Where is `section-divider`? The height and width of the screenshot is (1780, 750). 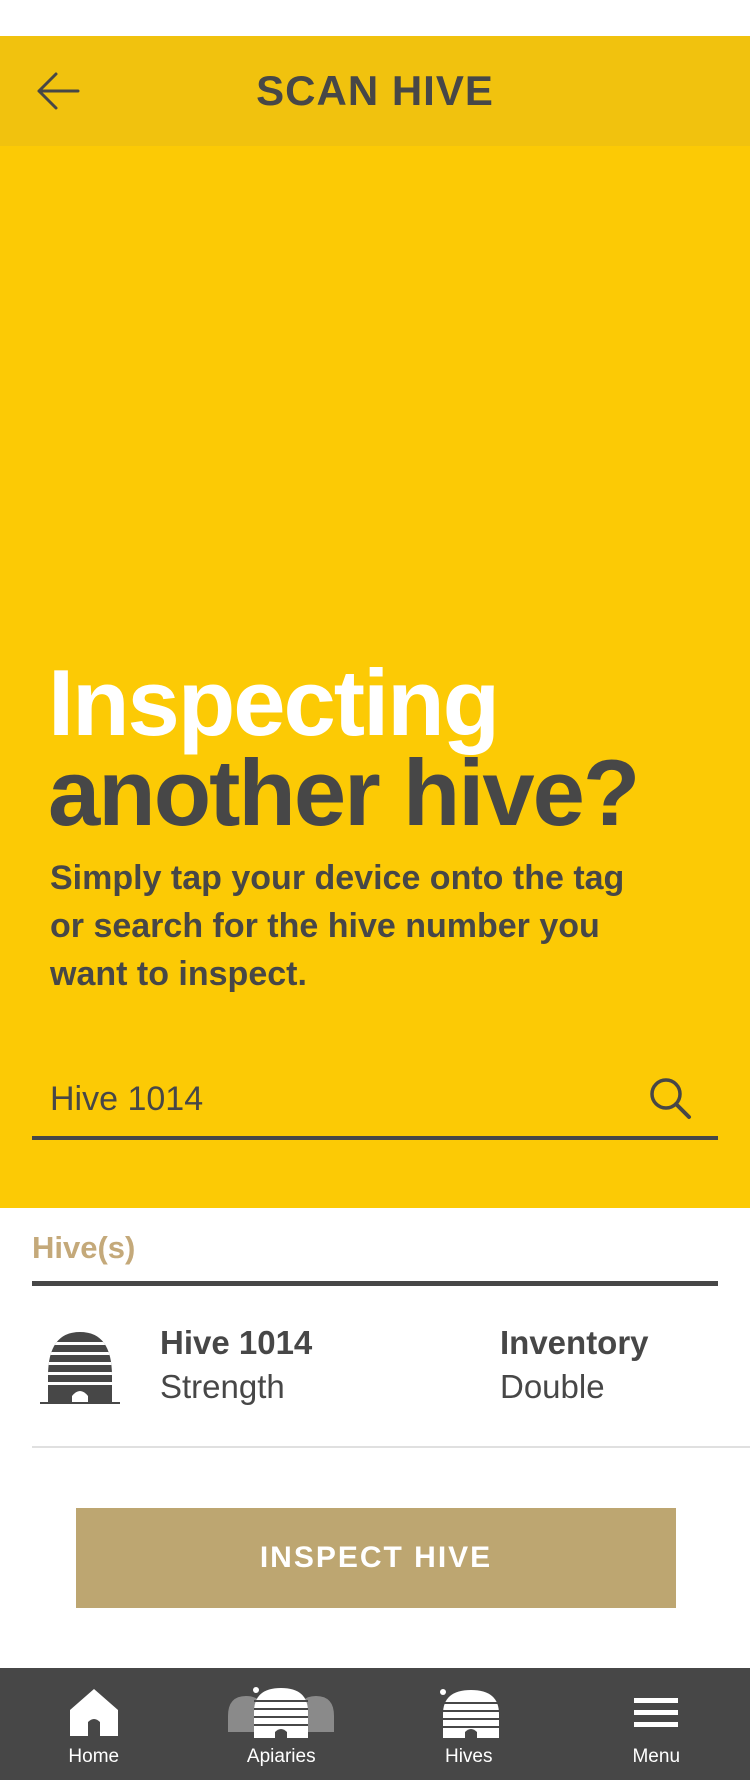 section-divider is located at coordinates (375, 1283).